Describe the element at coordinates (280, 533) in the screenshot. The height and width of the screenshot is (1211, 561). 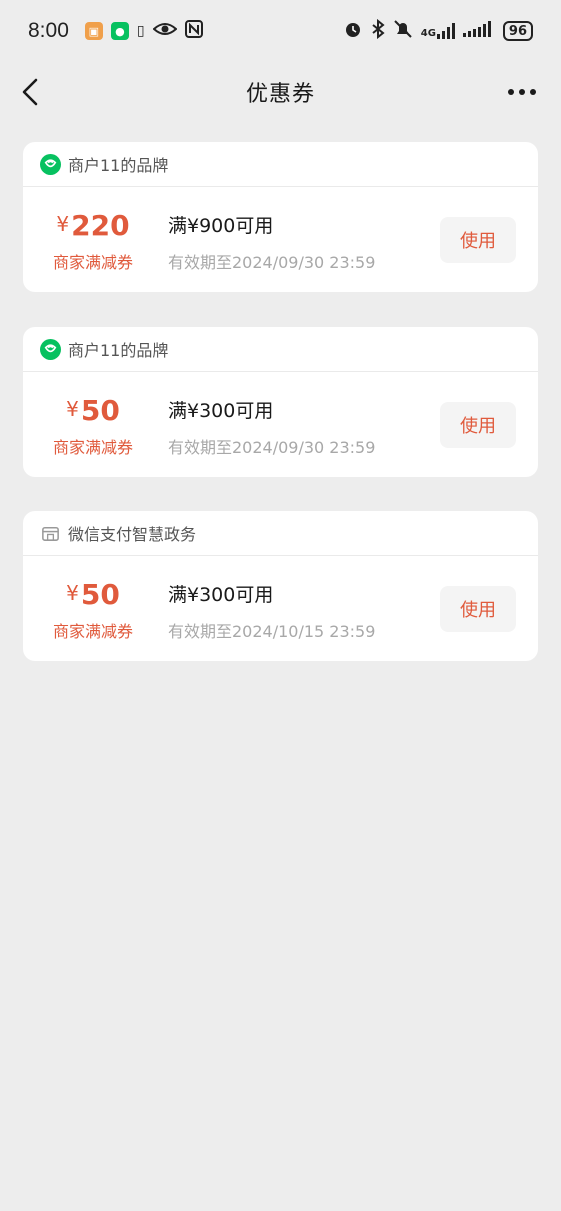
I see `coupon-header: 微信支付智慧政务` at that location.